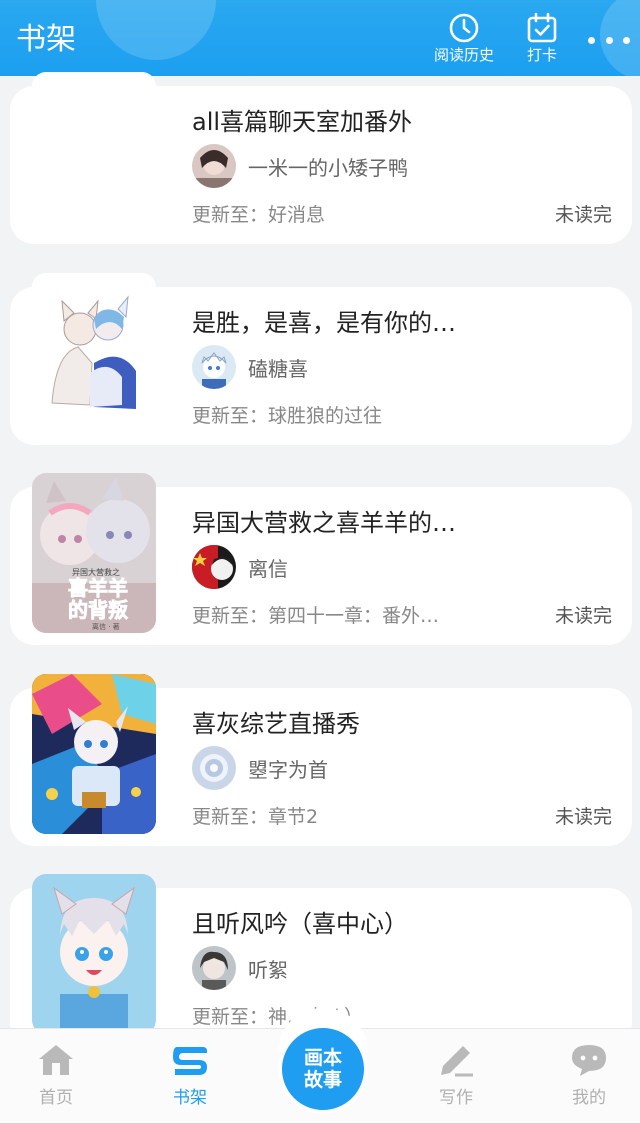 This screenshot has width=640, height=1123. I want to click on author-name: 离信, so click(268, 568).